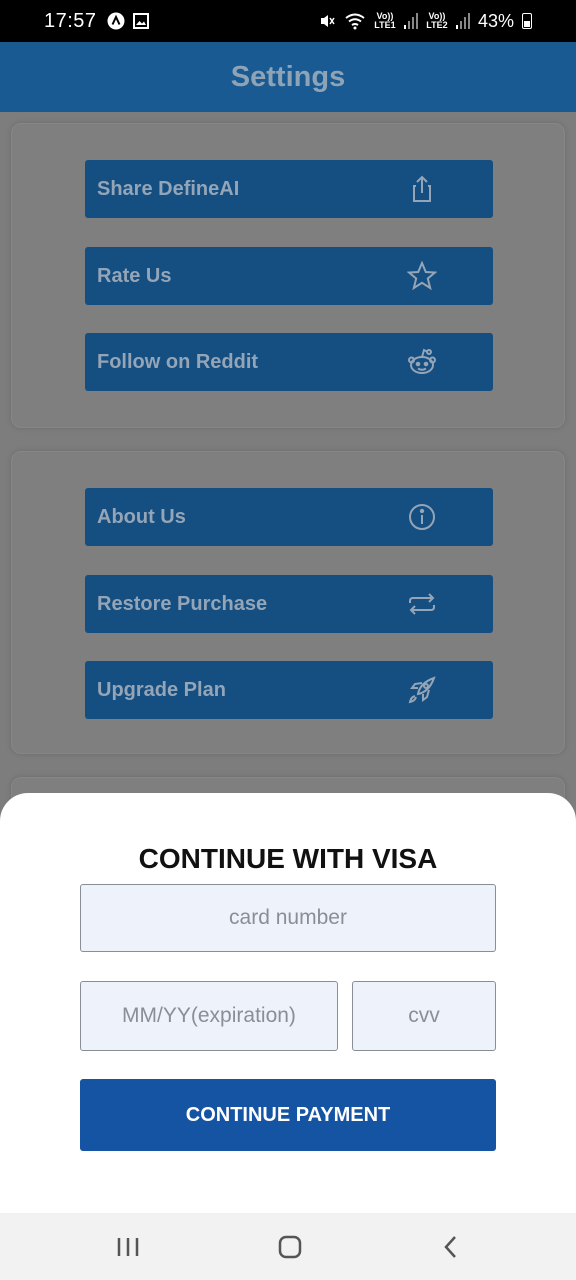  Describe the element at coordinates (288, 1115) in the screenshot. I see `continue-payment-button: CONTINUE PAYMENT` at that location.